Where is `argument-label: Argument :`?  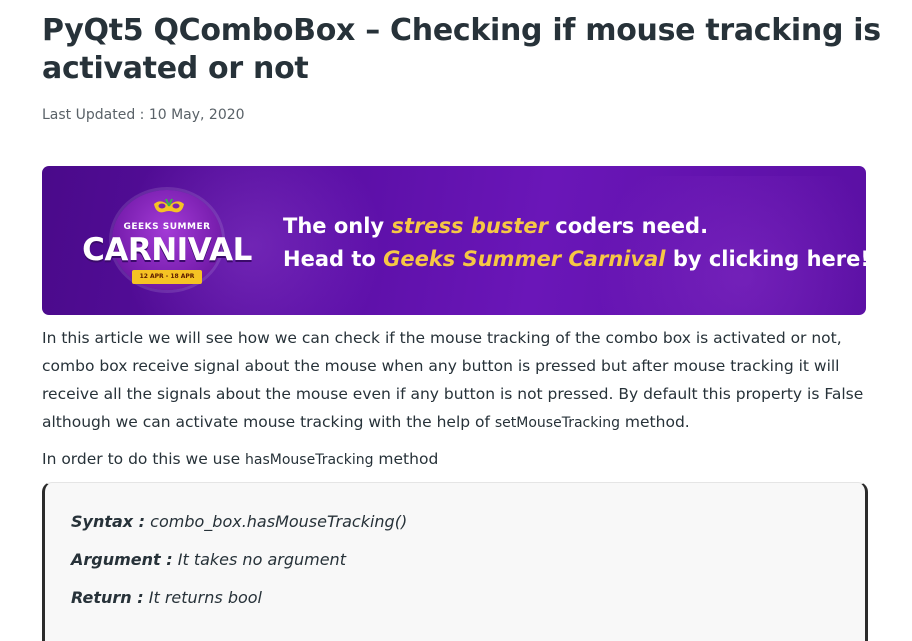 argument-label: Argument : is located at coordinates (122, 559).